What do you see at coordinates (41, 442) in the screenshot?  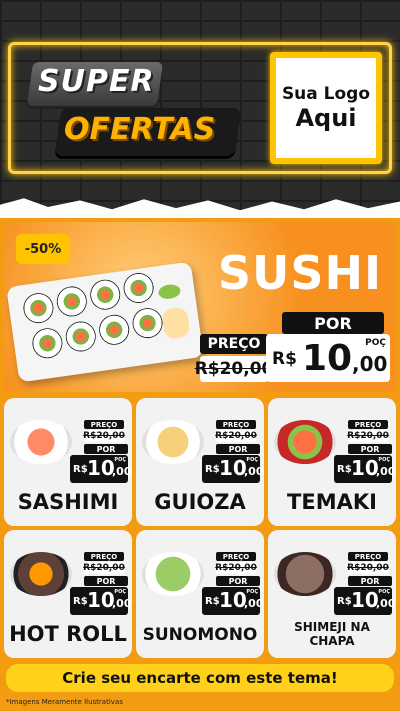 I see `sashimi-image` at bounding box center [41, 442].